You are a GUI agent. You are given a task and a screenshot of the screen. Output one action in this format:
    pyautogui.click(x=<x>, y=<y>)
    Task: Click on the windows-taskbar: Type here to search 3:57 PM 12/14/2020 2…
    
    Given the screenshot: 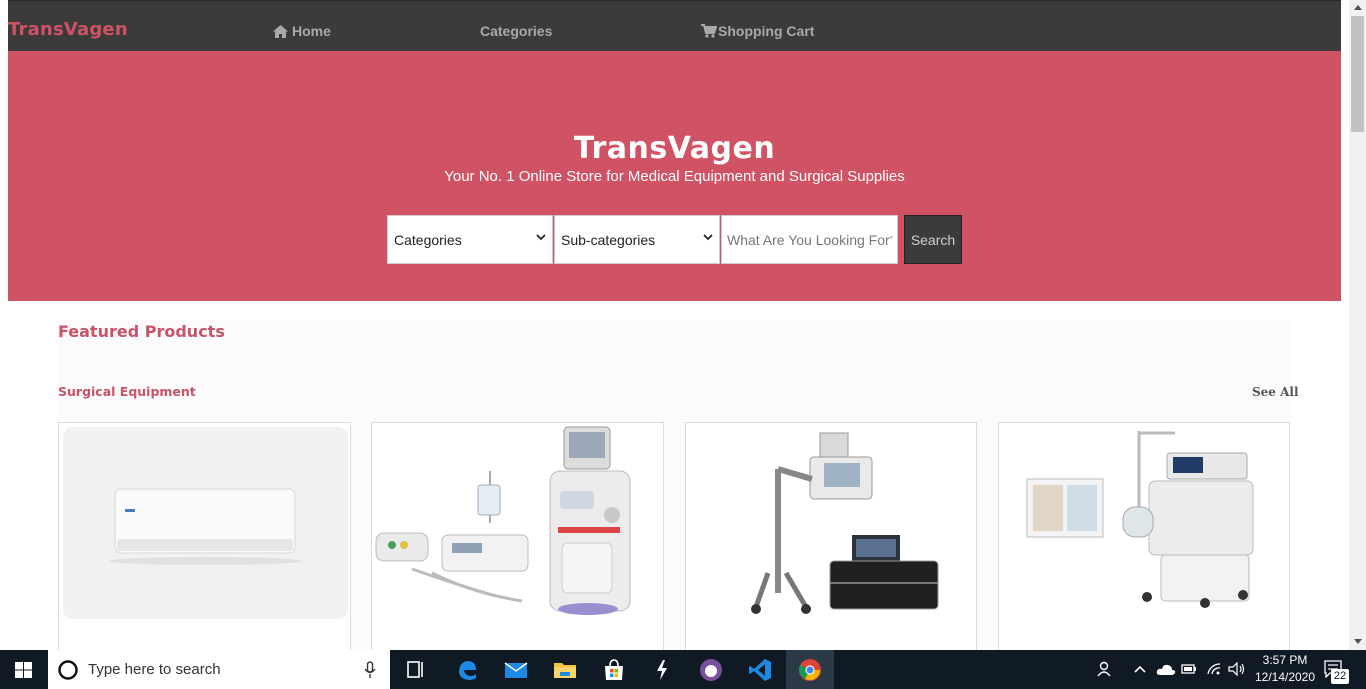 What is the action you would take?
    pyautogui.click(x=683, y=669)
    